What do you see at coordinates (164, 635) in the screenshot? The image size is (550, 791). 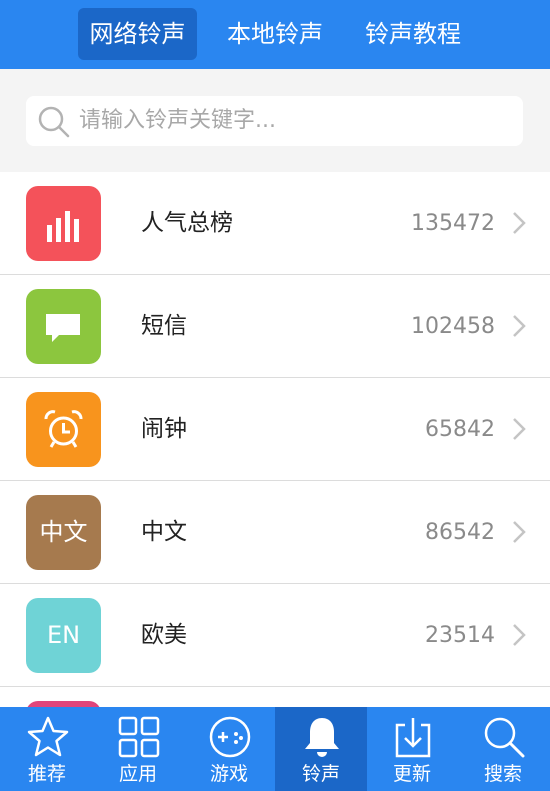 I see `list-item-label: 欧美` at bounding box center [164, 635].